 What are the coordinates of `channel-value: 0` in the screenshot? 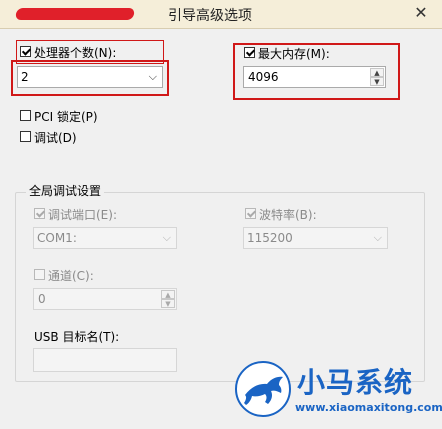 It's located at (42, 299).